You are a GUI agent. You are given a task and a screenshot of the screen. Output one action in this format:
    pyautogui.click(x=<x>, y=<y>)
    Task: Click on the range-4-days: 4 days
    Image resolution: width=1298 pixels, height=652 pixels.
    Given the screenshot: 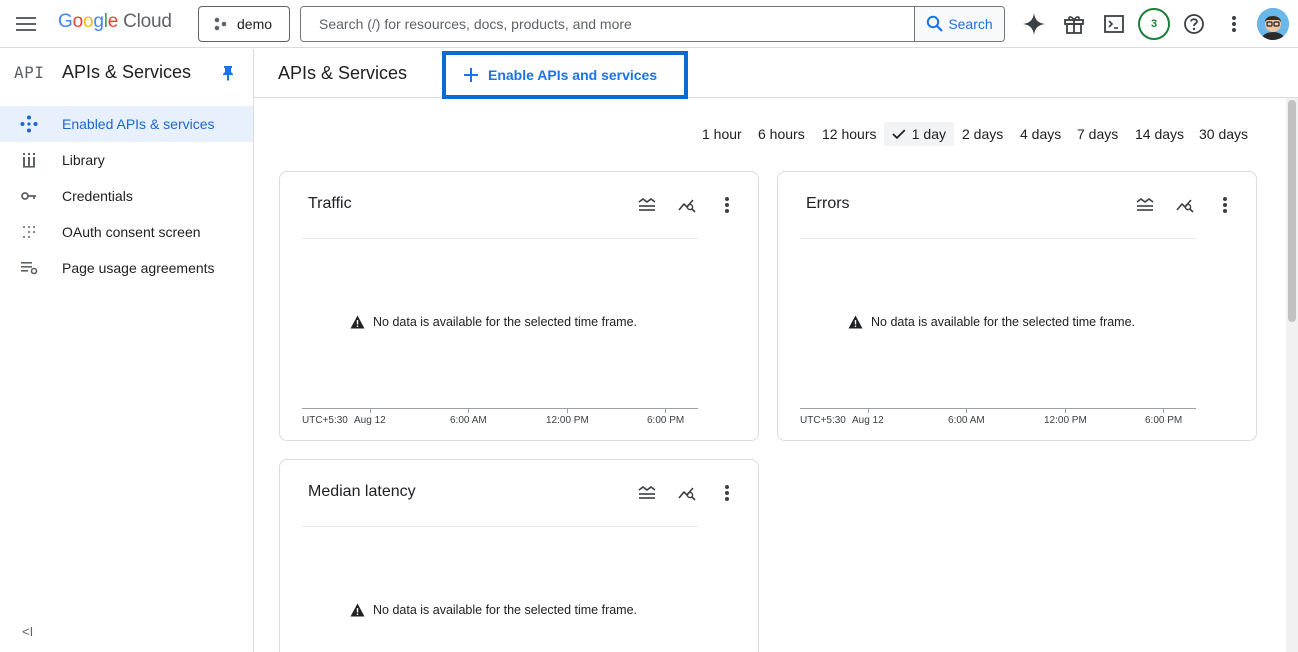 What is the action you would take?
    pyautogui.click(x=1040, y=134)
    